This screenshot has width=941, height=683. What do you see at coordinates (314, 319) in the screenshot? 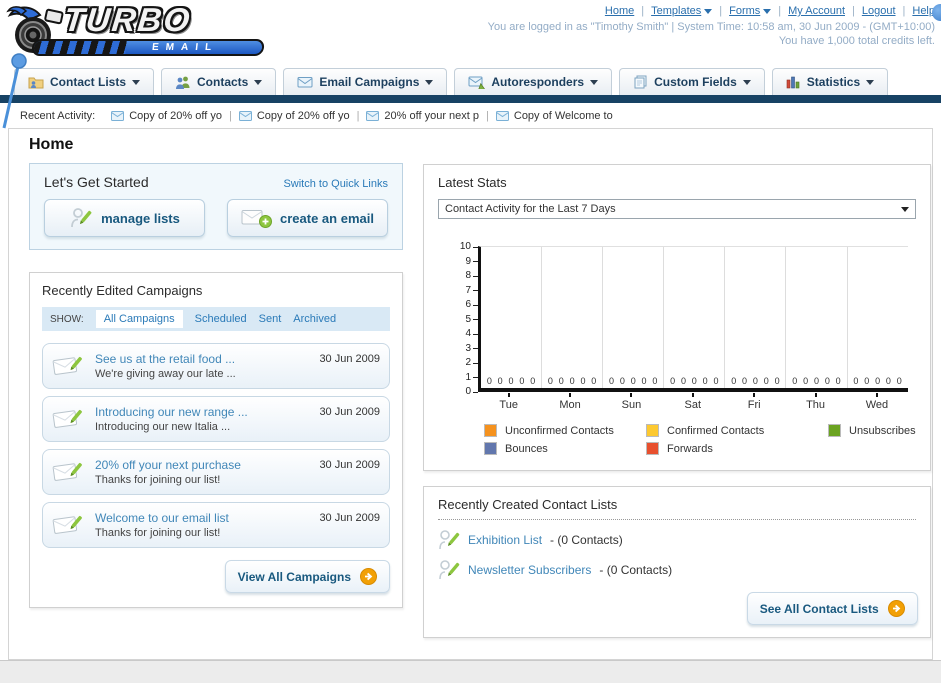
I see `filter-archived: Archived` at bounding box center [314, 319].